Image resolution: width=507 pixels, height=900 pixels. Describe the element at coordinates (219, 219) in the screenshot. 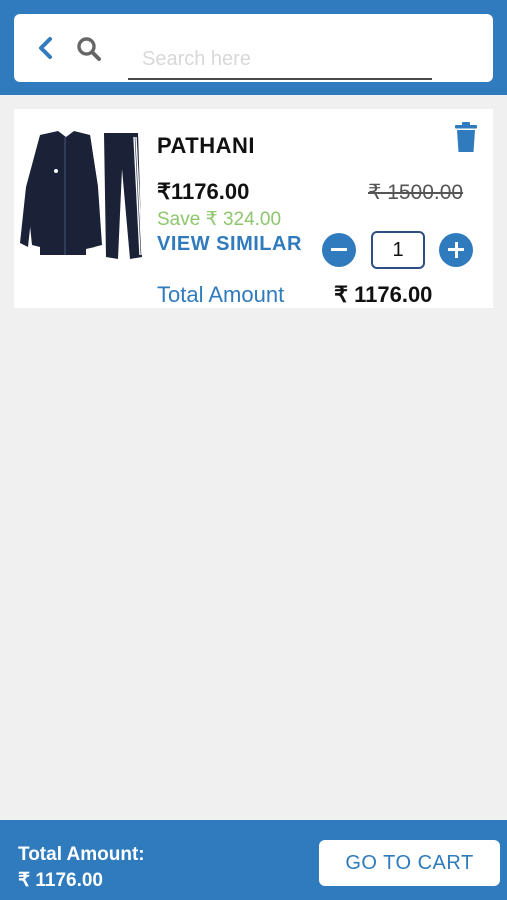

I see `savings-text: Save ₹ 324.00` at that location.